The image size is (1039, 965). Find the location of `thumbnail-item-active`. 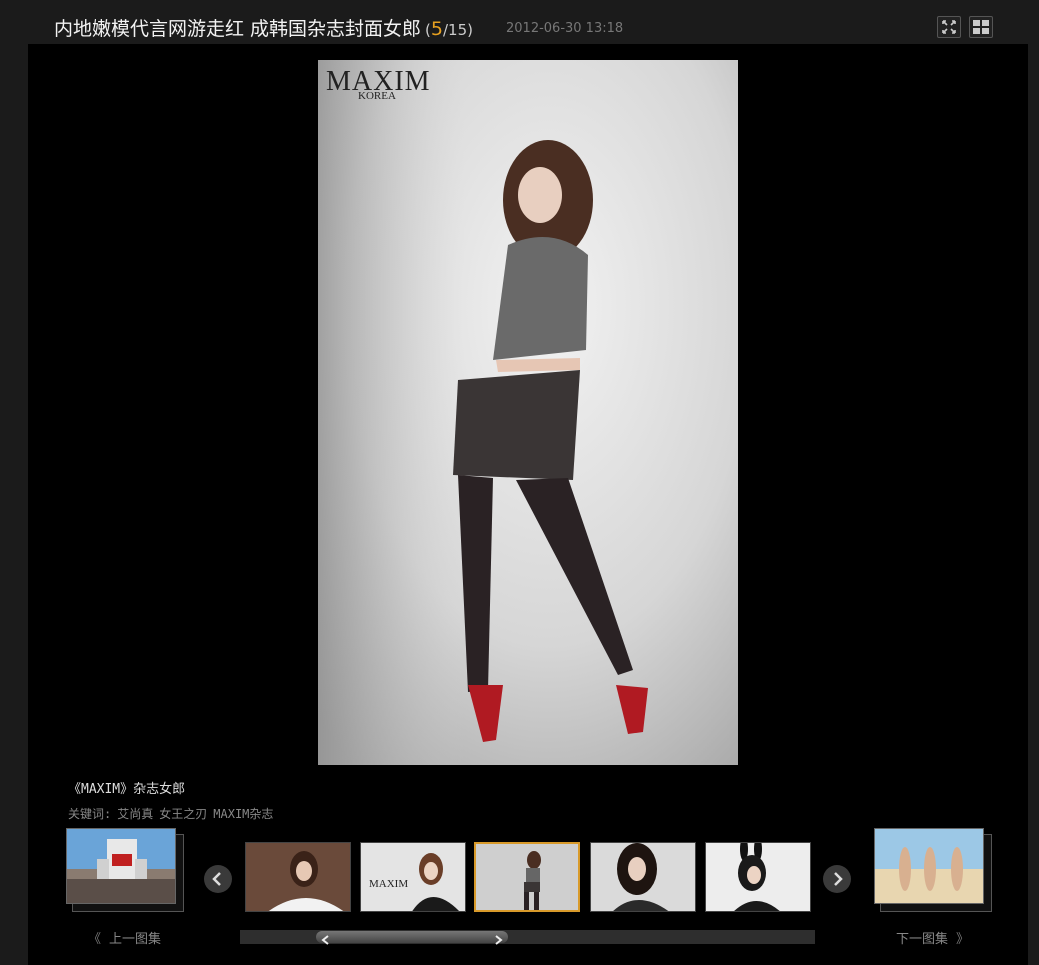

thumbnail-item-active is located at coordinates (527, 877).